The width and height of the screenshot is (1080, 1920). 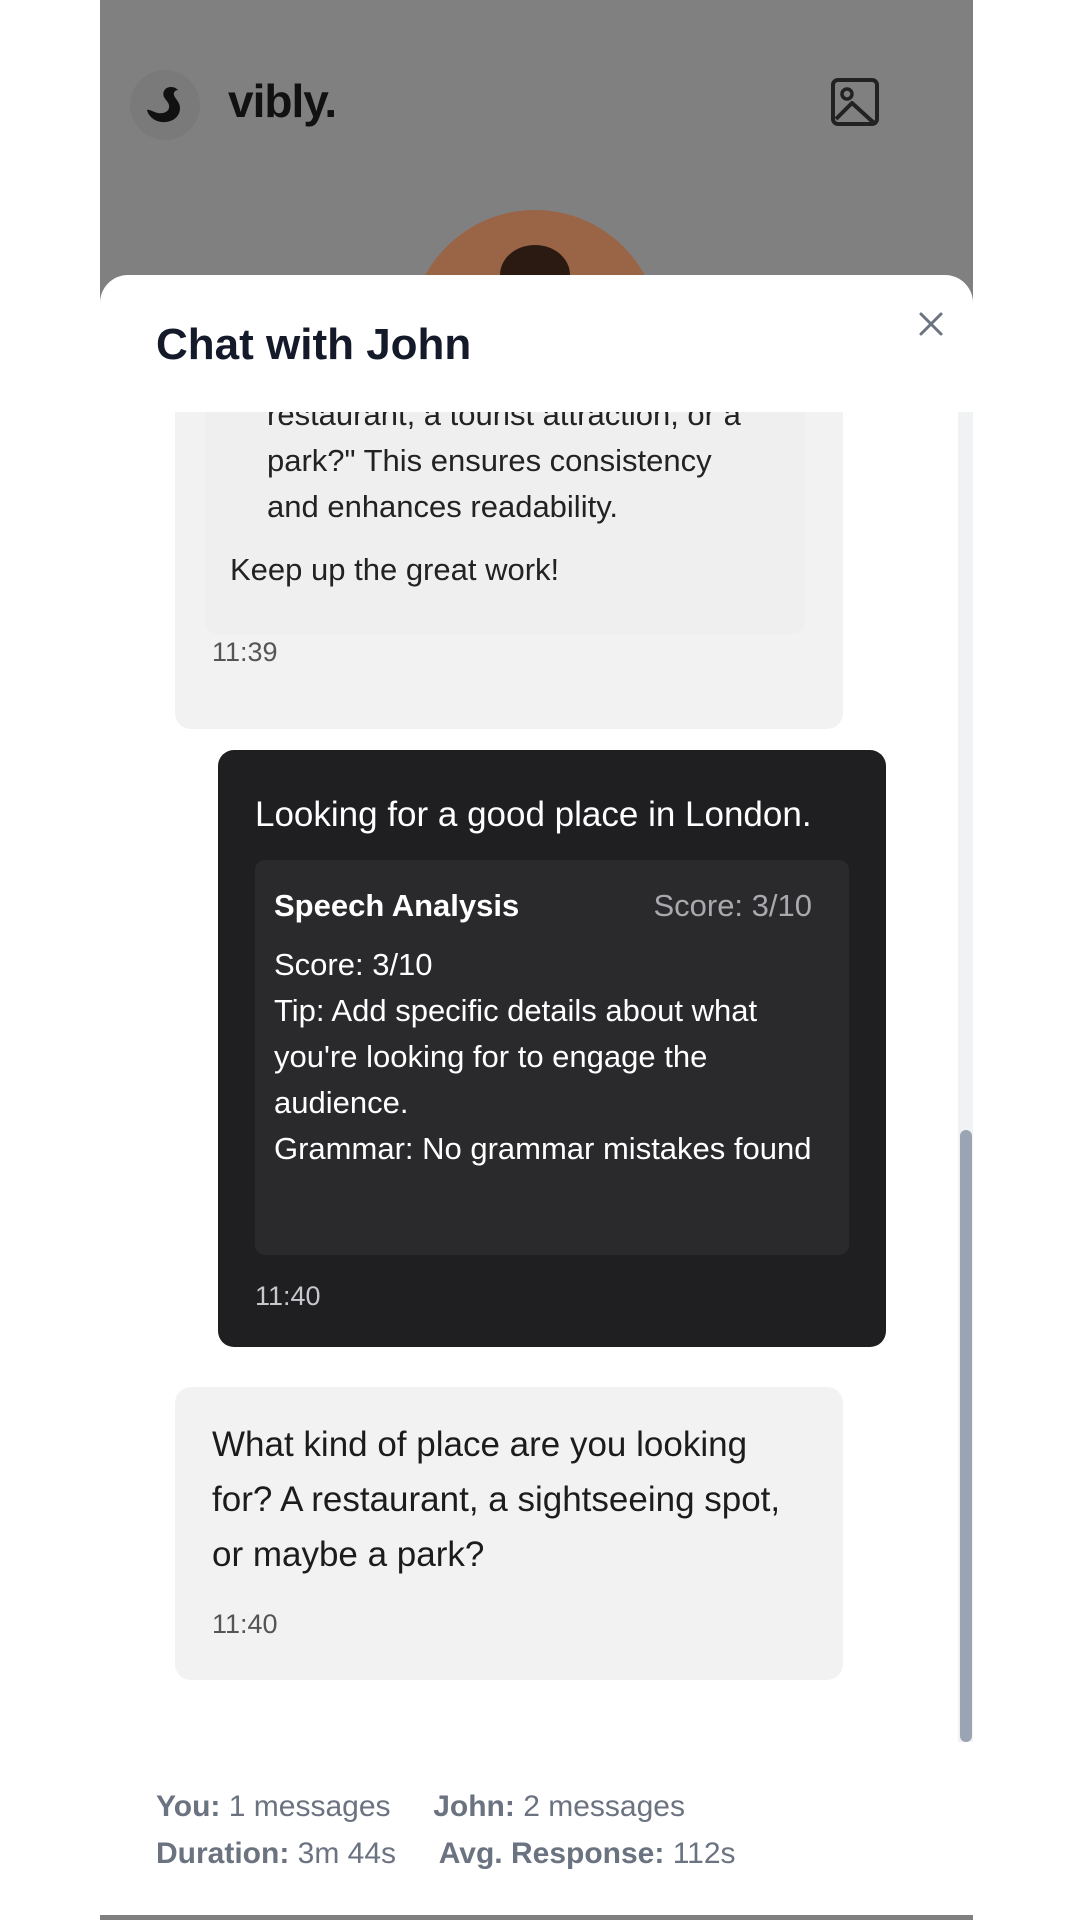 What do you see at coordinates (543, 1148) in the screenshot?
I see `analysis-grammar: Grammar: No grammar mistakes found` at bounding box center [543, 1148].